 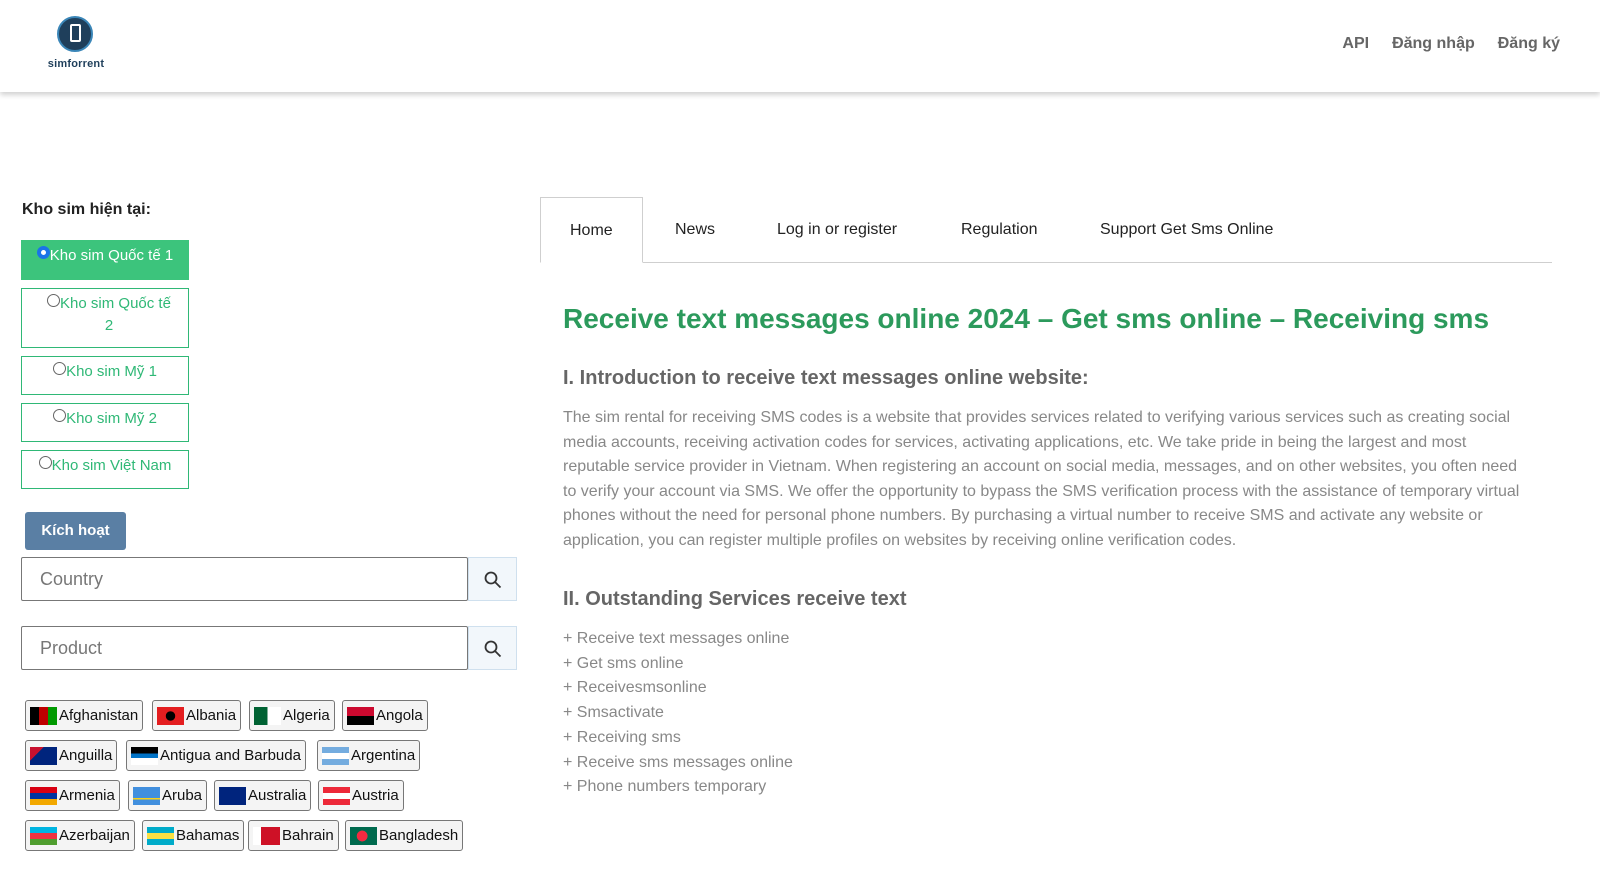 What do you see at coordinates (623, 663) in the screenshot?
I see `list-item: + Get sms online` at bounding box center [623, 663].